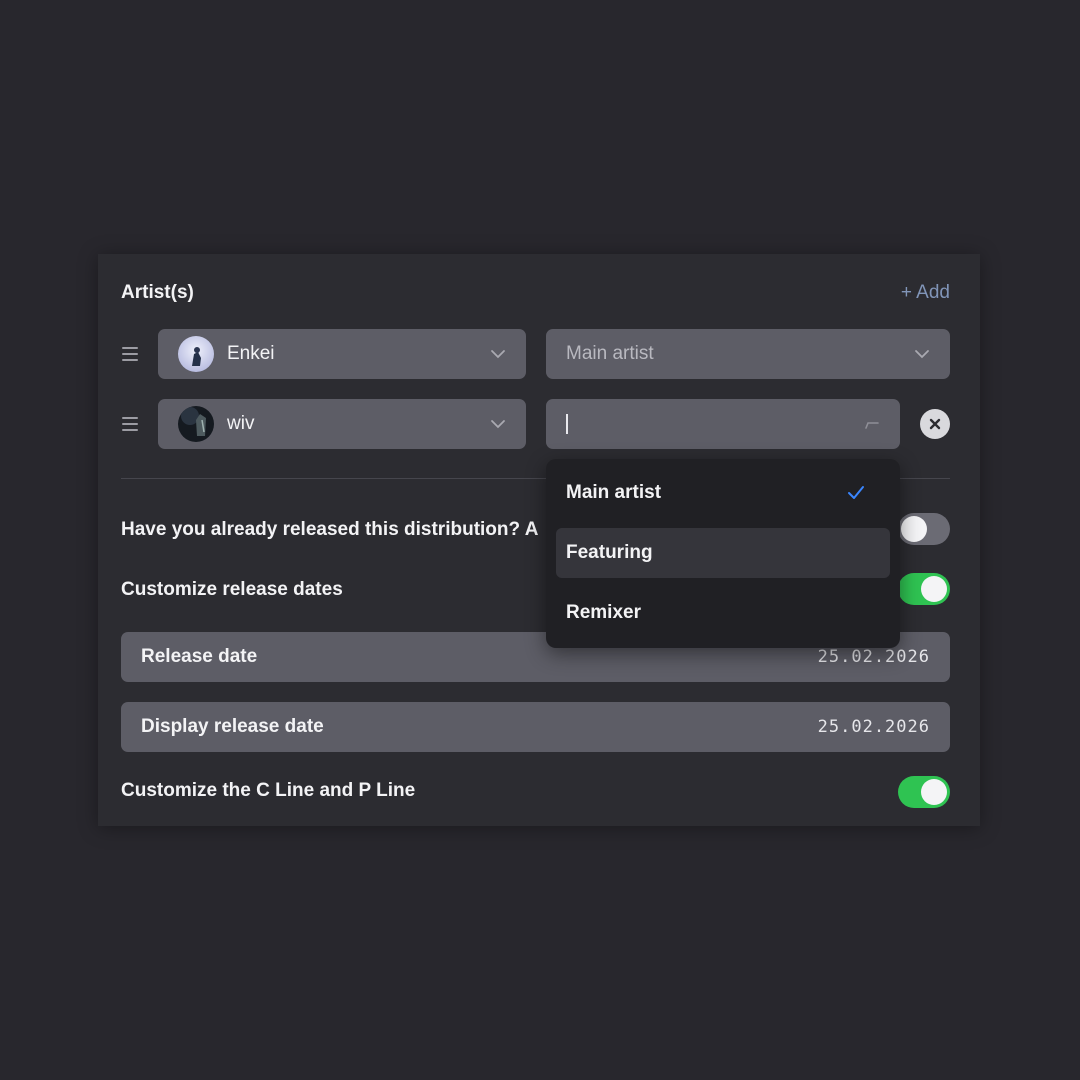 Image resolution: width=1080 pixels, height=1080 pixels. What do you see at coordinates (614, 492) in the screenshot?
I see `option-label: Main artist` at bounding box center [614, 492].